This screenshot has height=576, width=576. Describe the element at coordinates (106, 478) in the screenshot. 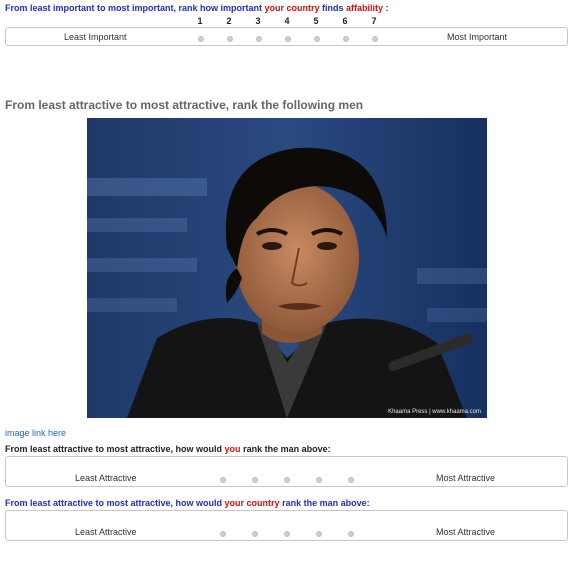

I see `question-2-left-label: Least Attractive` at that location.